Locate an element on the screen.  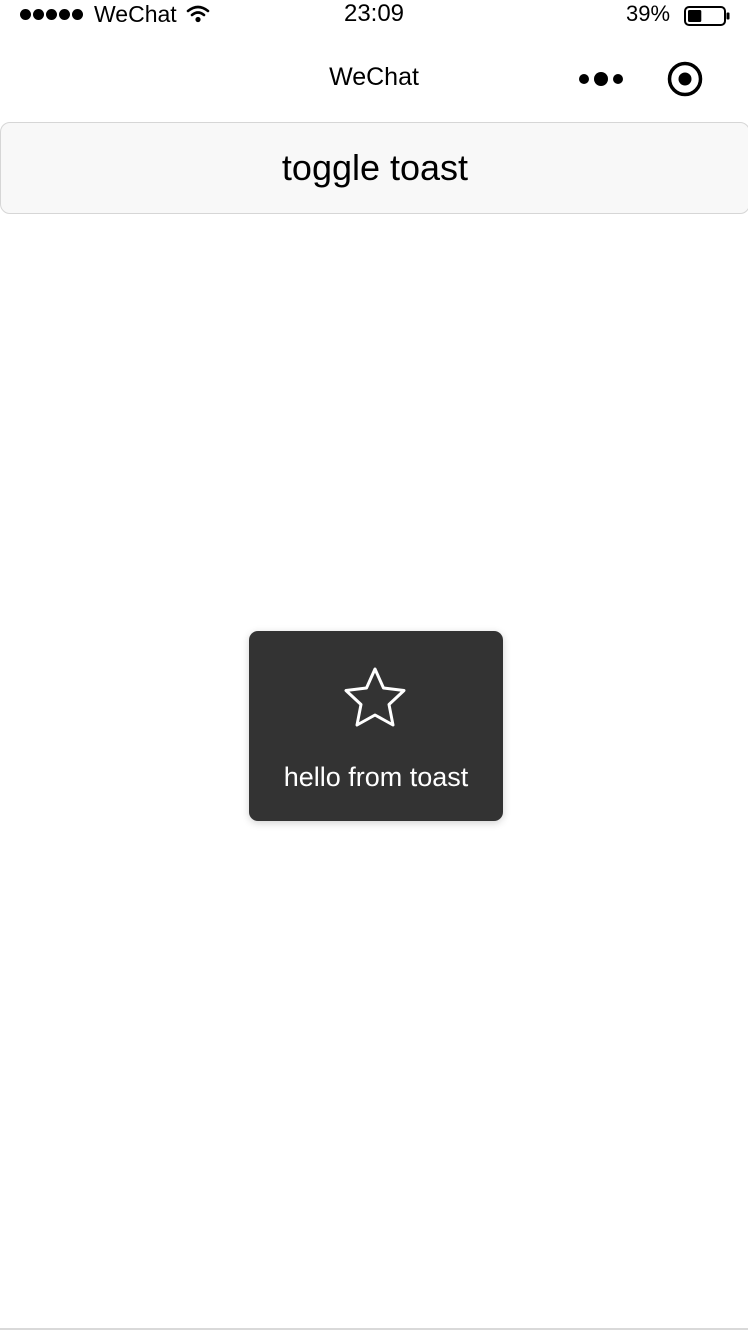
battery-percent: 39% is located at coordinates (648, 13).